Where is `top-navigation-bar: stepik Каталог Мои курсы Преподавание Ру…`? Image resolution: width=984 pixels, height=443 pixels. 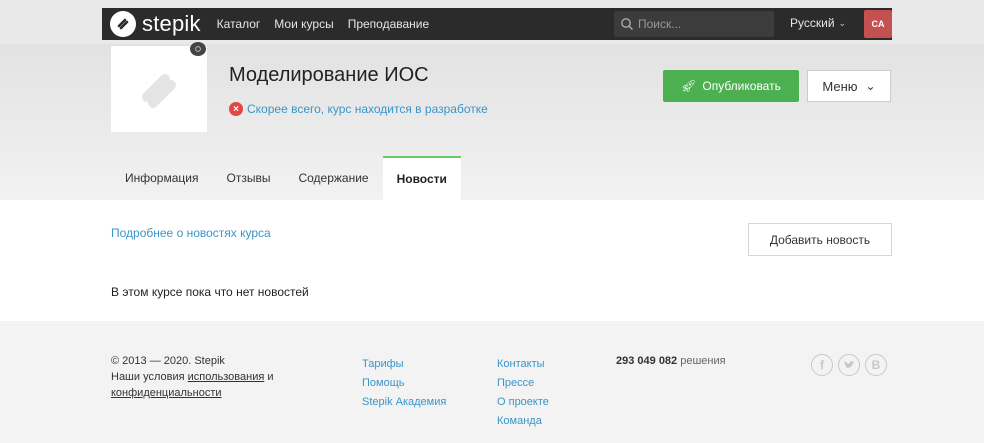 top-navigation-bar: stepik Каталог Мои курсы Преподавание Ру… is located at coordinates (497, 24).